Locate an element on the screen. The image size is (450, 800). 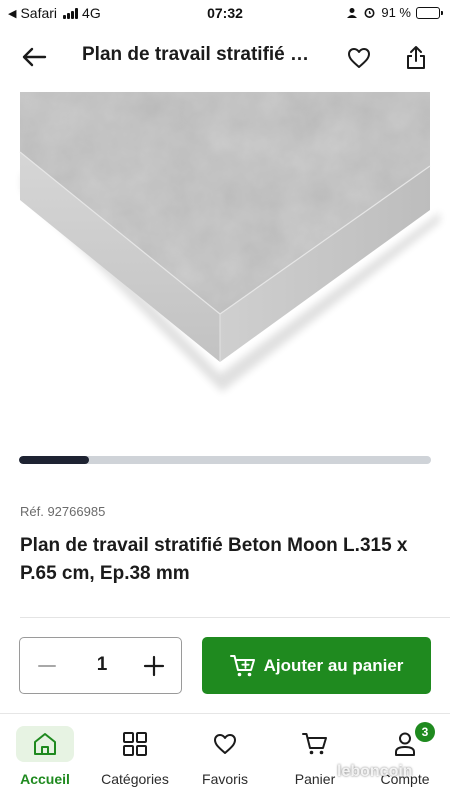
cart-icon is located at coordinates (314, 744).